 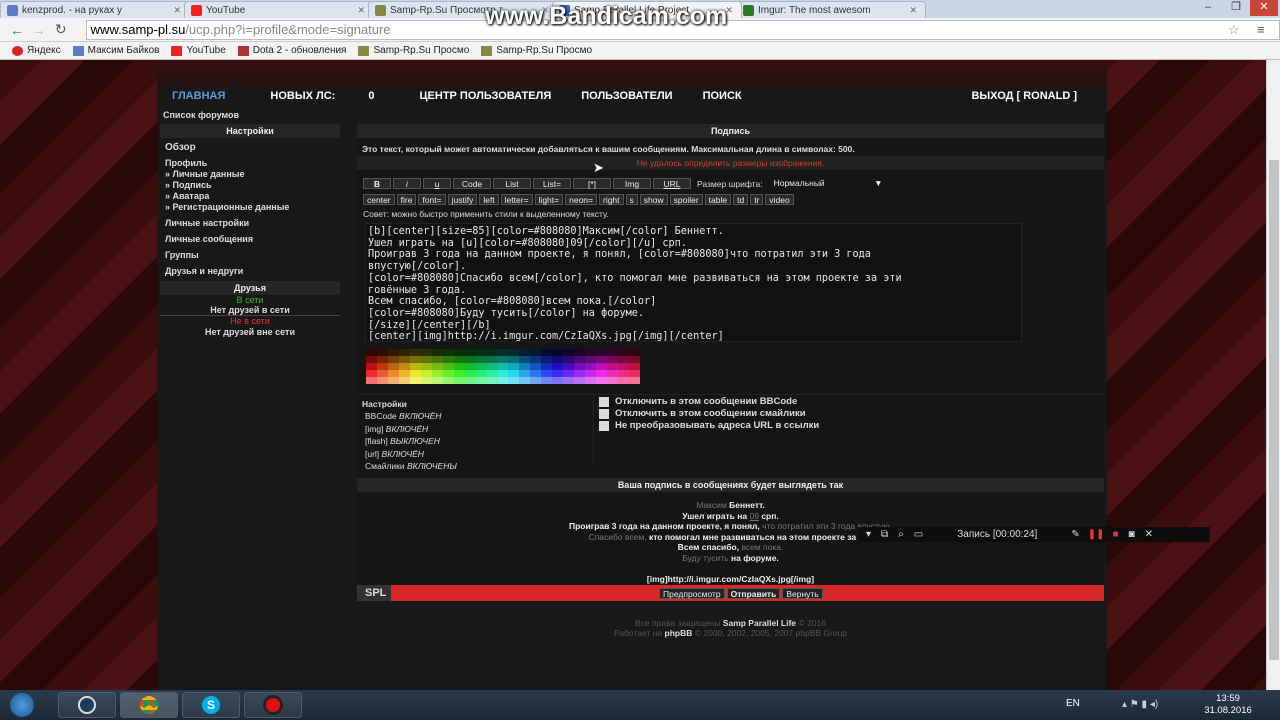 What do you see at coordinates (1261, 29) in the screenshot?
I see `menu-icon: ≡` at bounding box center [1261, 29].